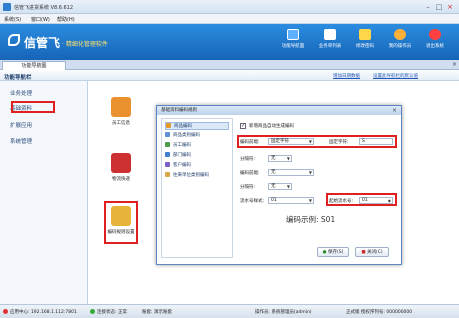 This screenshot has height=318, width=459. I want to click on maximize-button: □, so click(439, 7).